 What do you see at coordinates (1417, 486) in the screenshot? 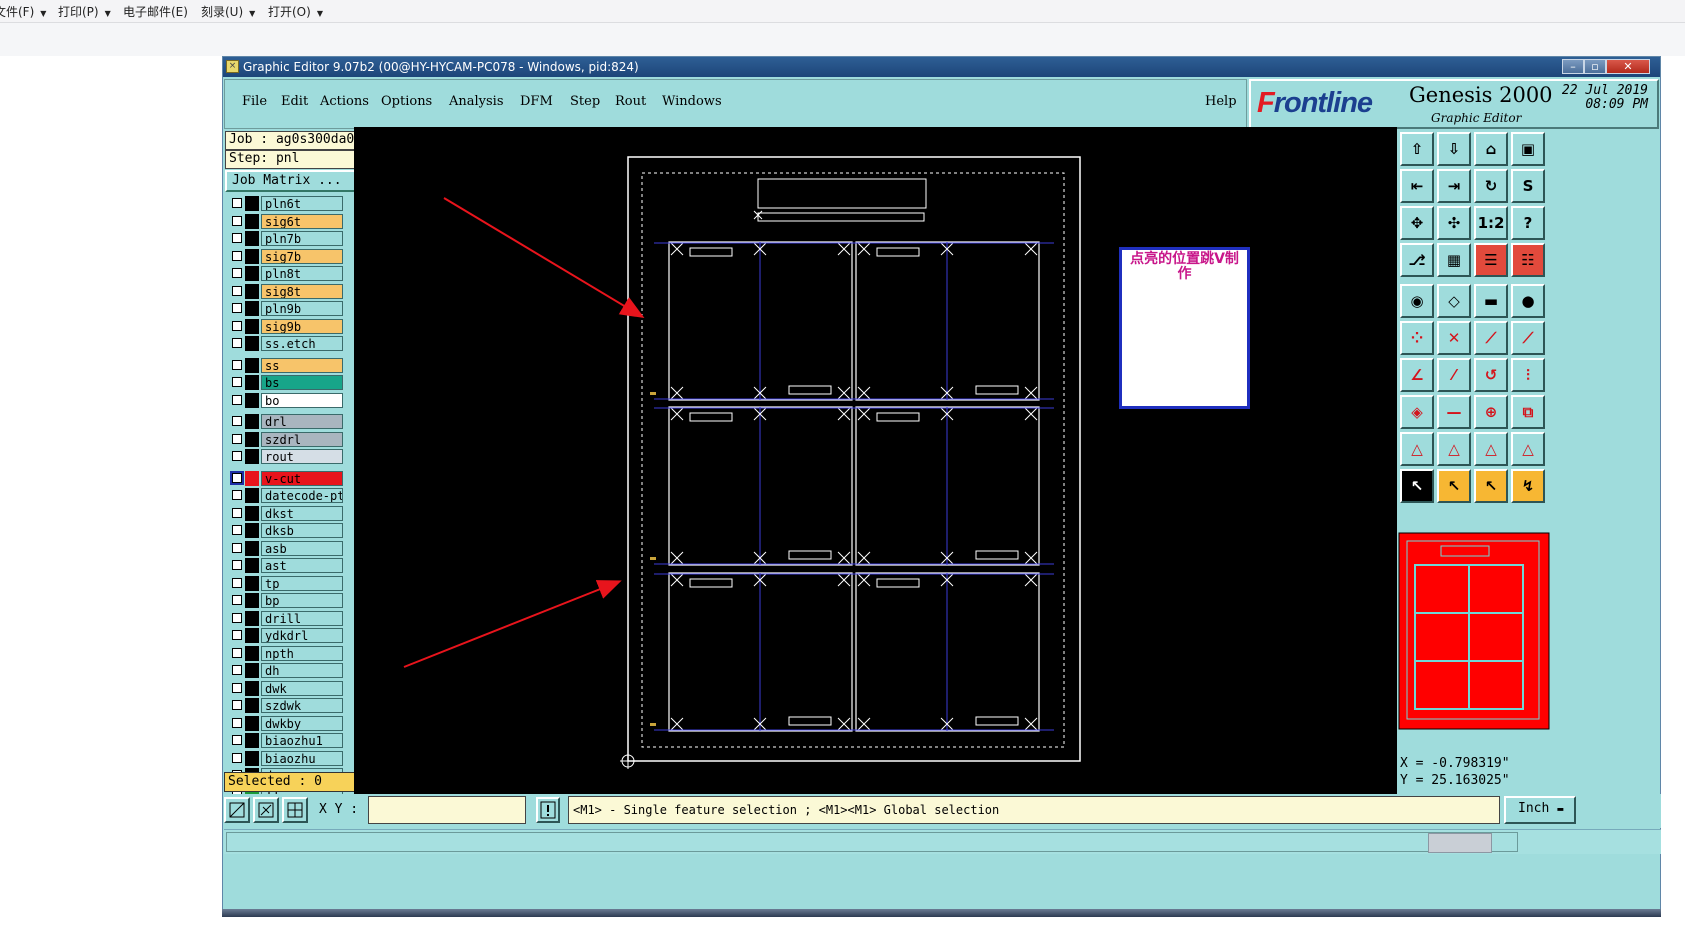
I see `tool-select-button: ↖` at bounding box center [1417, 486].